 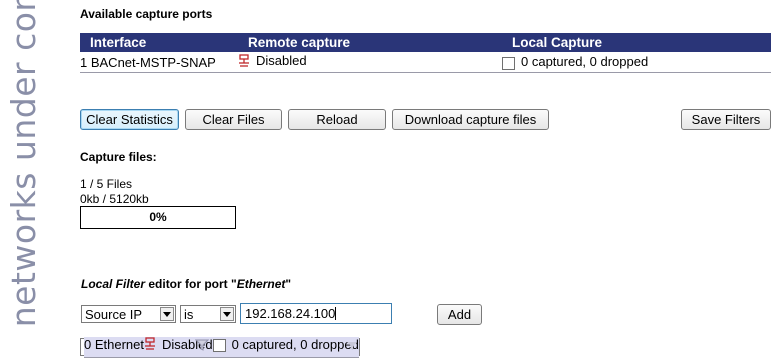 What do you see at coordinates (208, 314) in the screenshot?
I see `filter-operator-select: is` at bounding box center [208, 314].